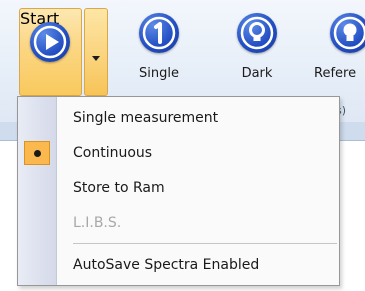  I want to click on chevron-down-icon, so click(96, 58).